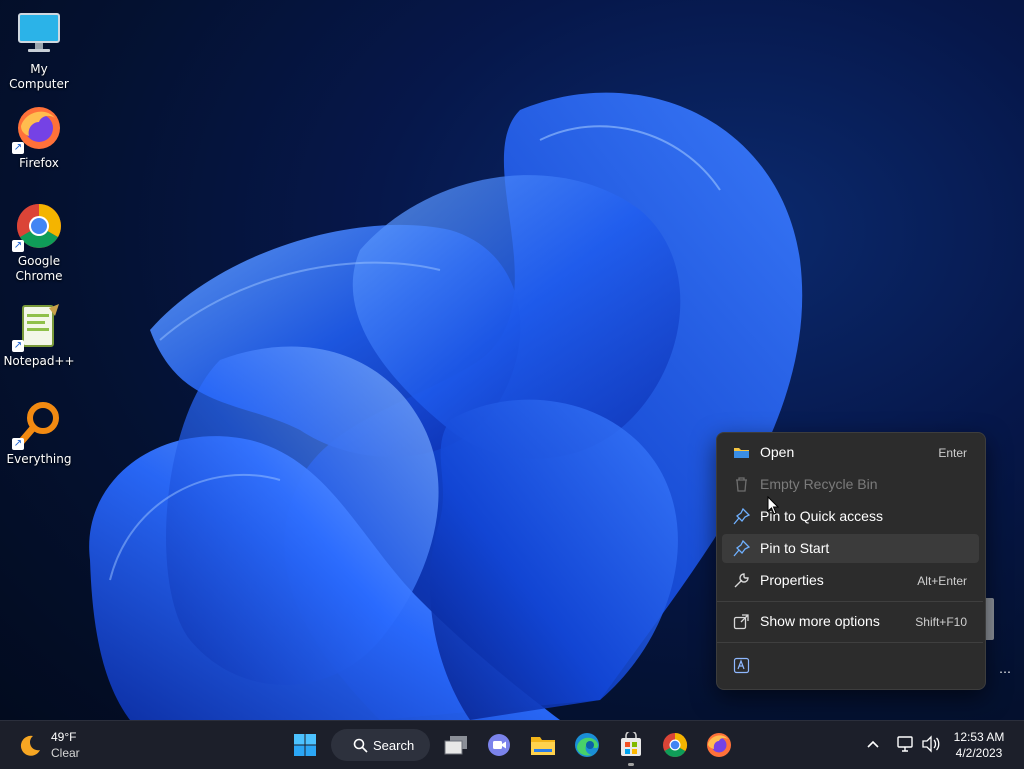 This screenshot has width=1024, height=769. I want to click on edge-icon, so click(587, 745).